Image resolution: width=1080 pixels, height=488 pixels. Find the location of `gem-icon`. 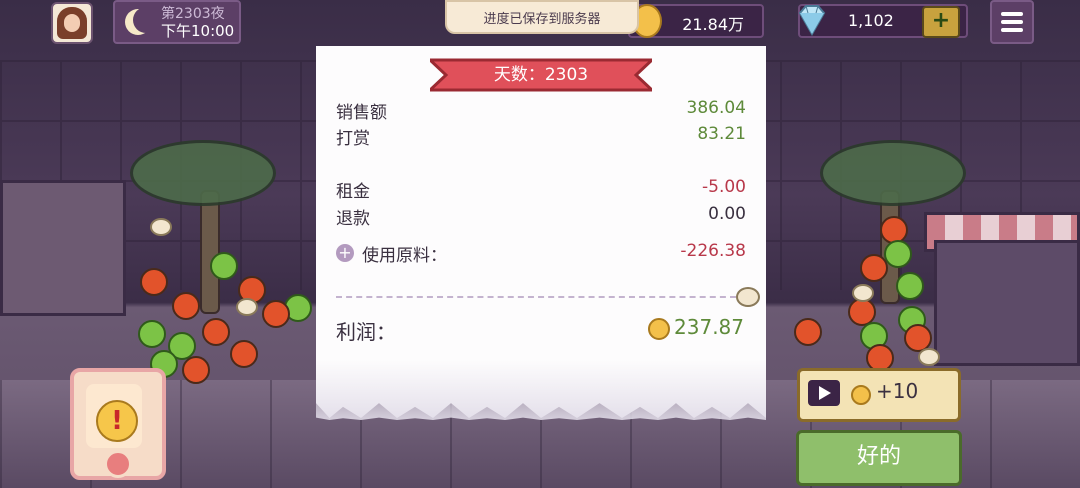

gem-icon is located at coordinates (812, 21).